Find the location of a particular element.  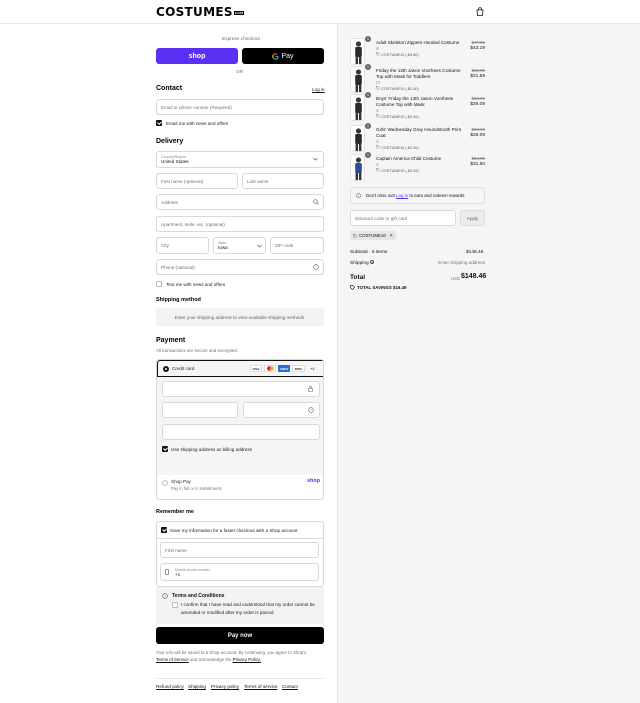

discount-code-field: Discount code or gift card is located at coordinates (403, 218).